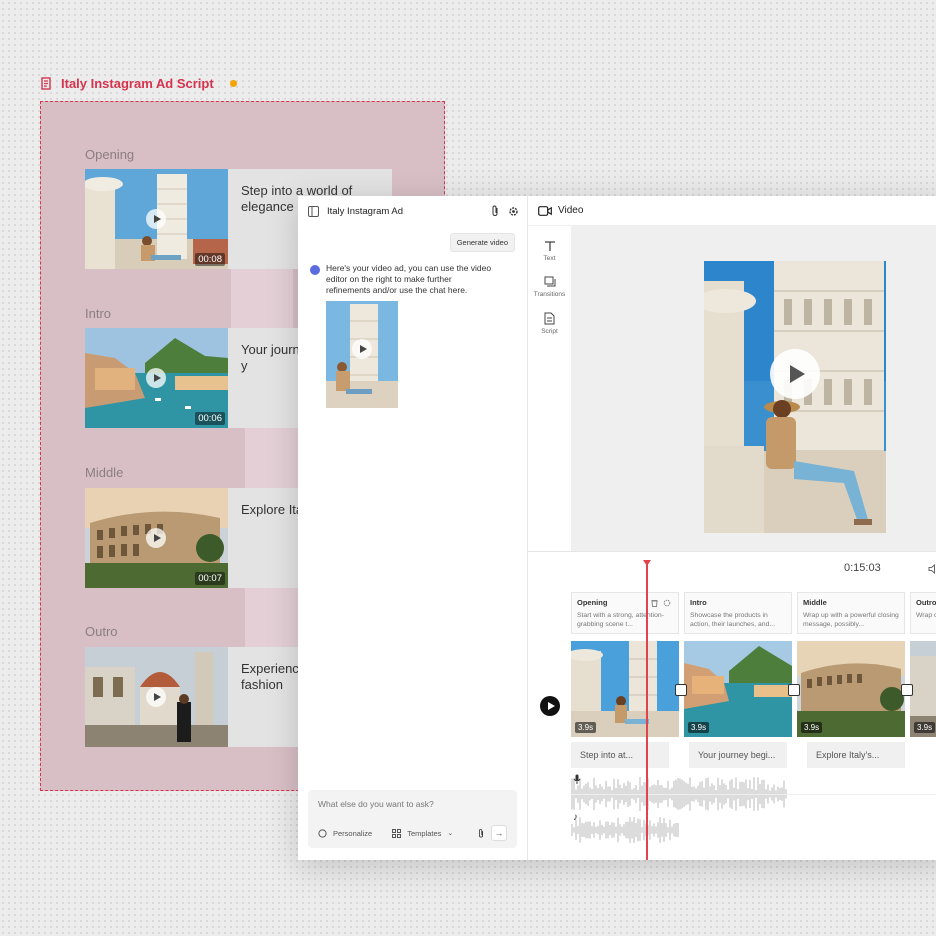  I want to click on preview-area, so click(753, 388).